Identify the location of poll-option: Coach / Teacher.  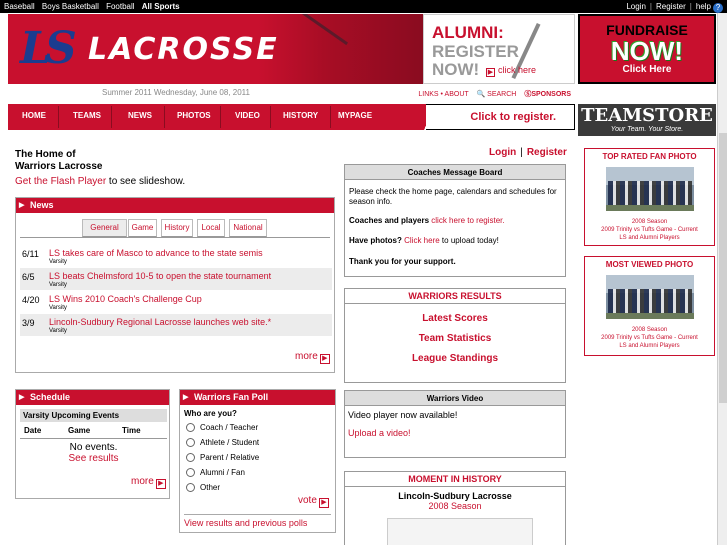
(222, 427).